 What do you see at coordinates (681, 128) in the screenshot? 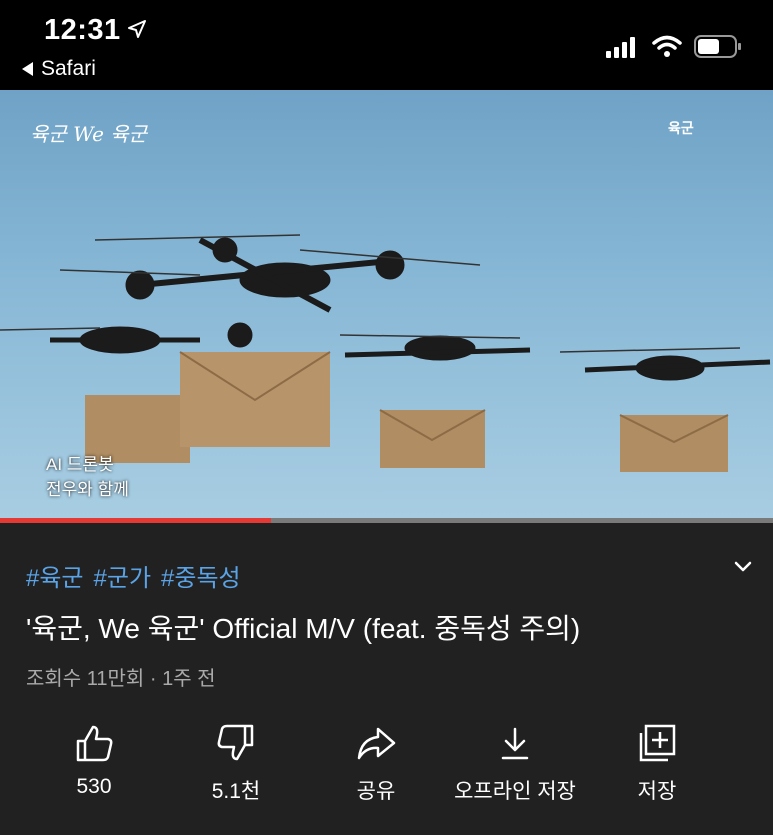
I see `channel-logo-right: 육군` at bounding box center [681, 128].